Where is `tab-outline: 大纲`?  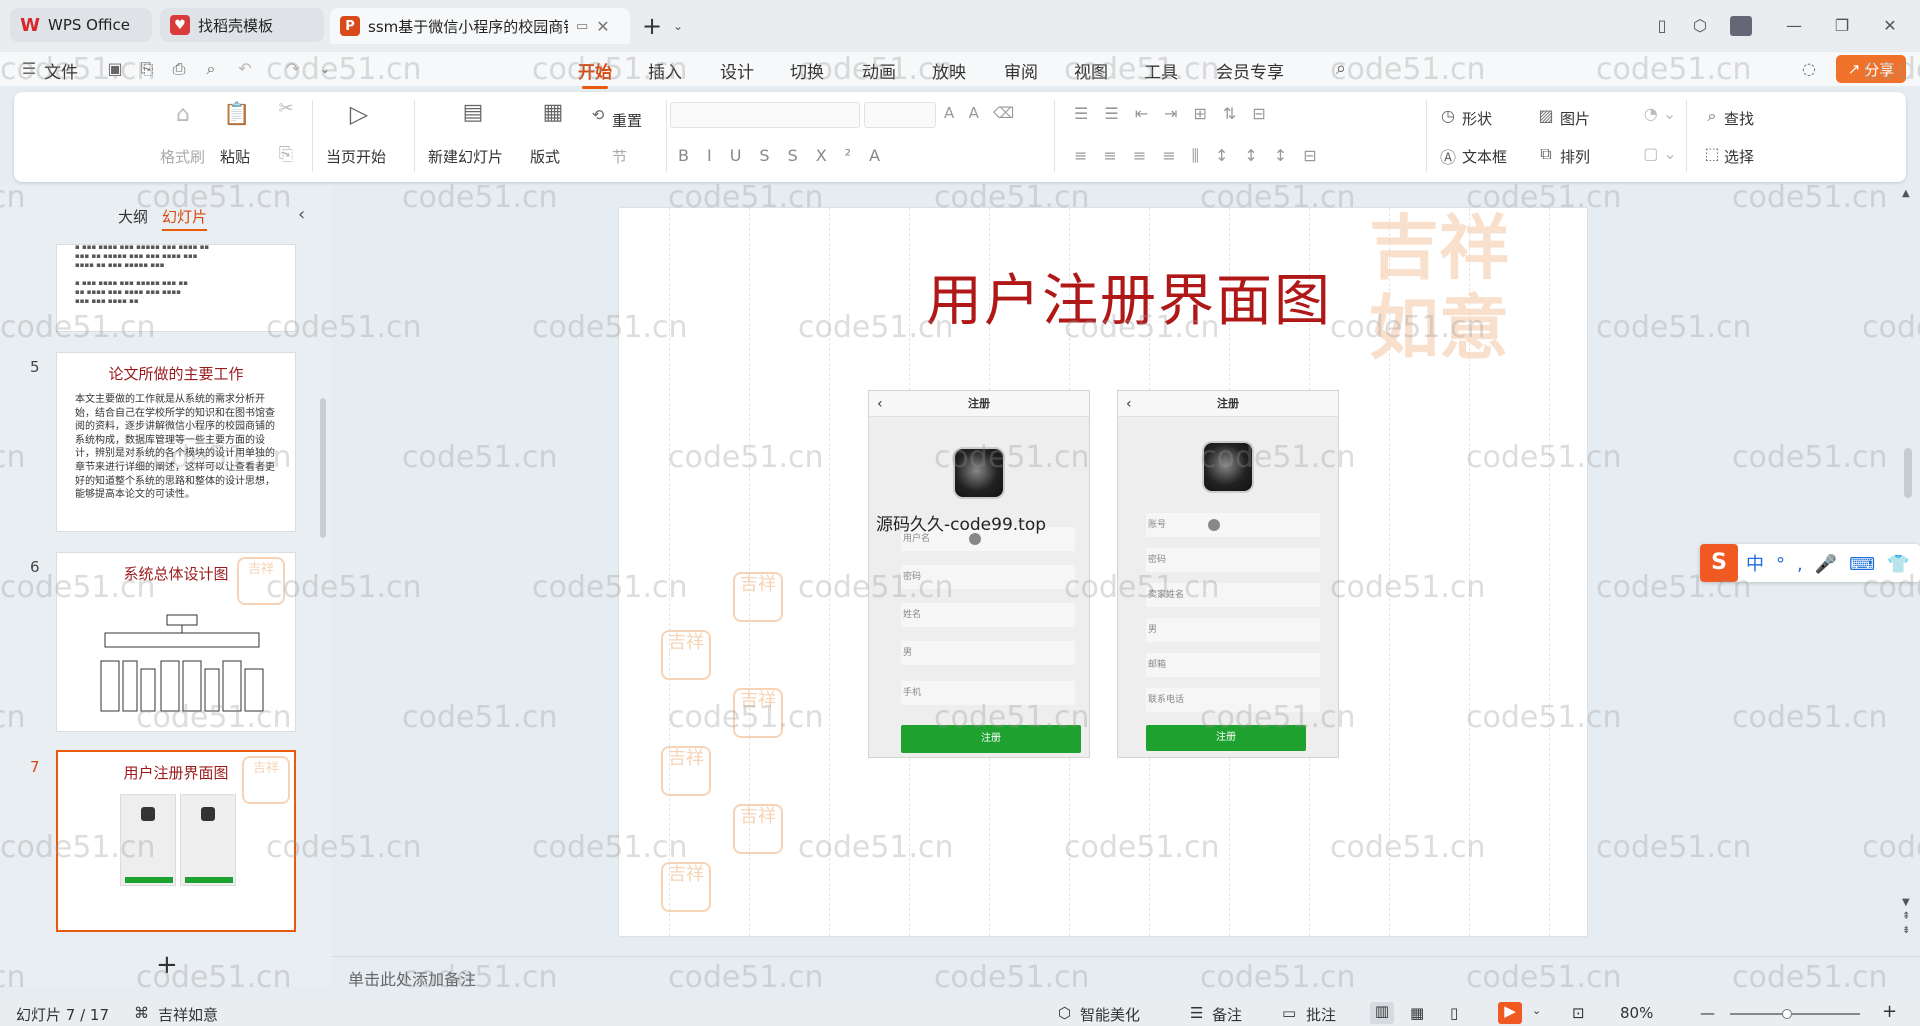
tab-outline: 大纲 is located at coordinates (133, 216).